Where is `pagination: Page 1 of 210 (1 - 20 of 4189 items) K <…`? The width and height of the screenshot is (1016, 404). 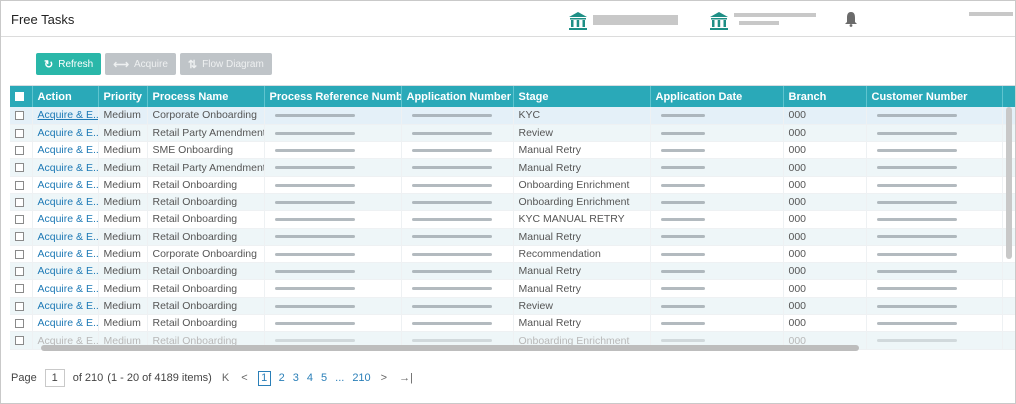
pagination: Page 1 of 210 (1 - 20 of 4189 items) K <… is located at coordinates (215, 378).